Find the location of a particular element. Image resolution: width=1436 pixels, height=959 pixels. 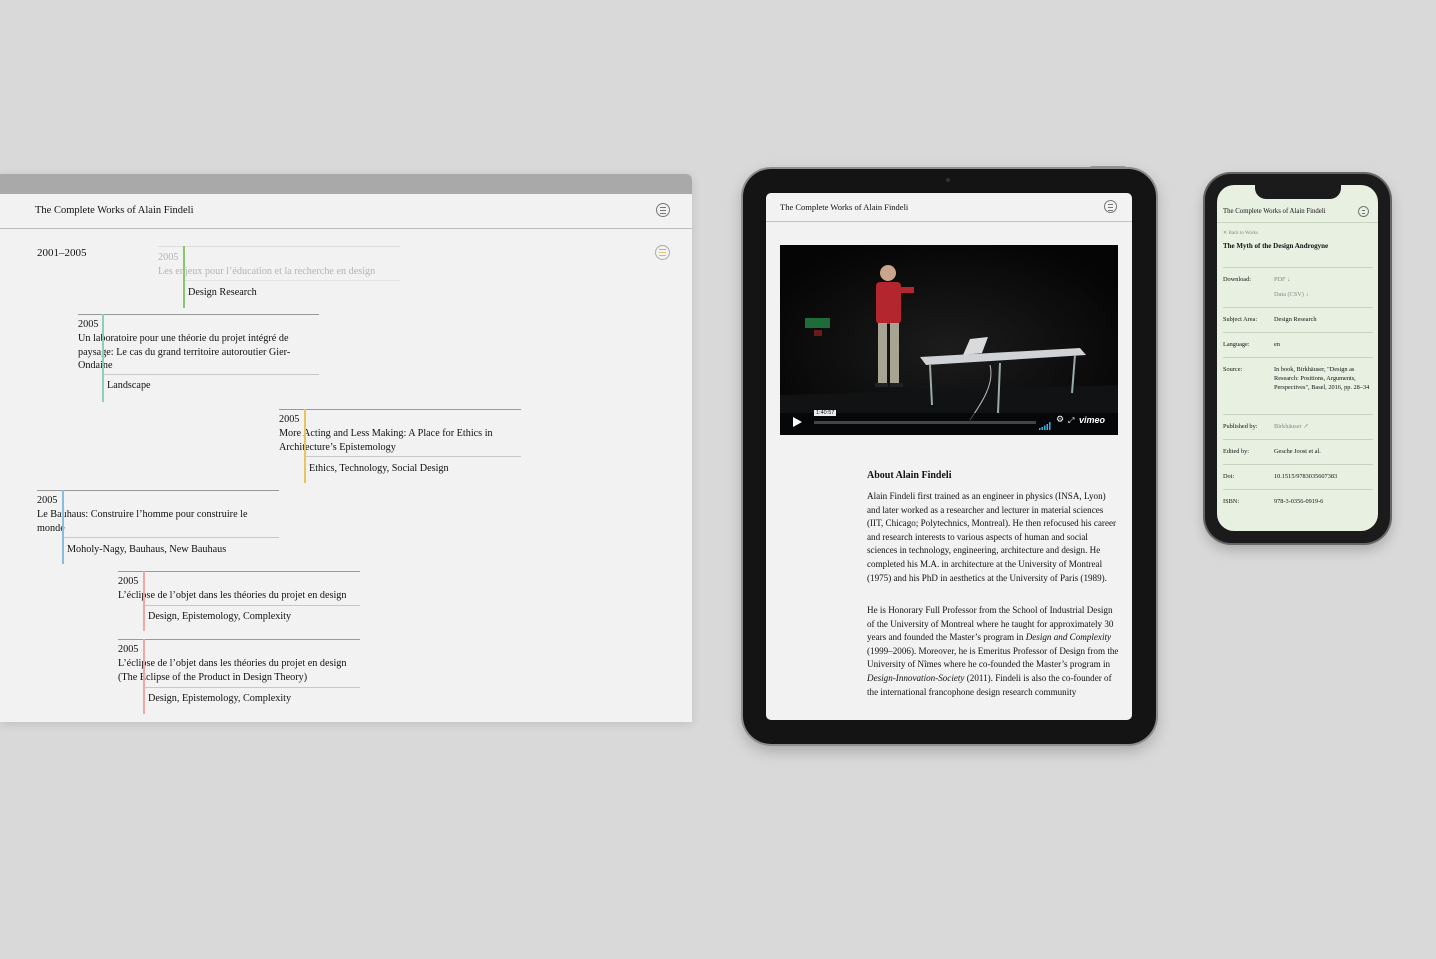

window-titlebar is located at coordinates (346, 184).